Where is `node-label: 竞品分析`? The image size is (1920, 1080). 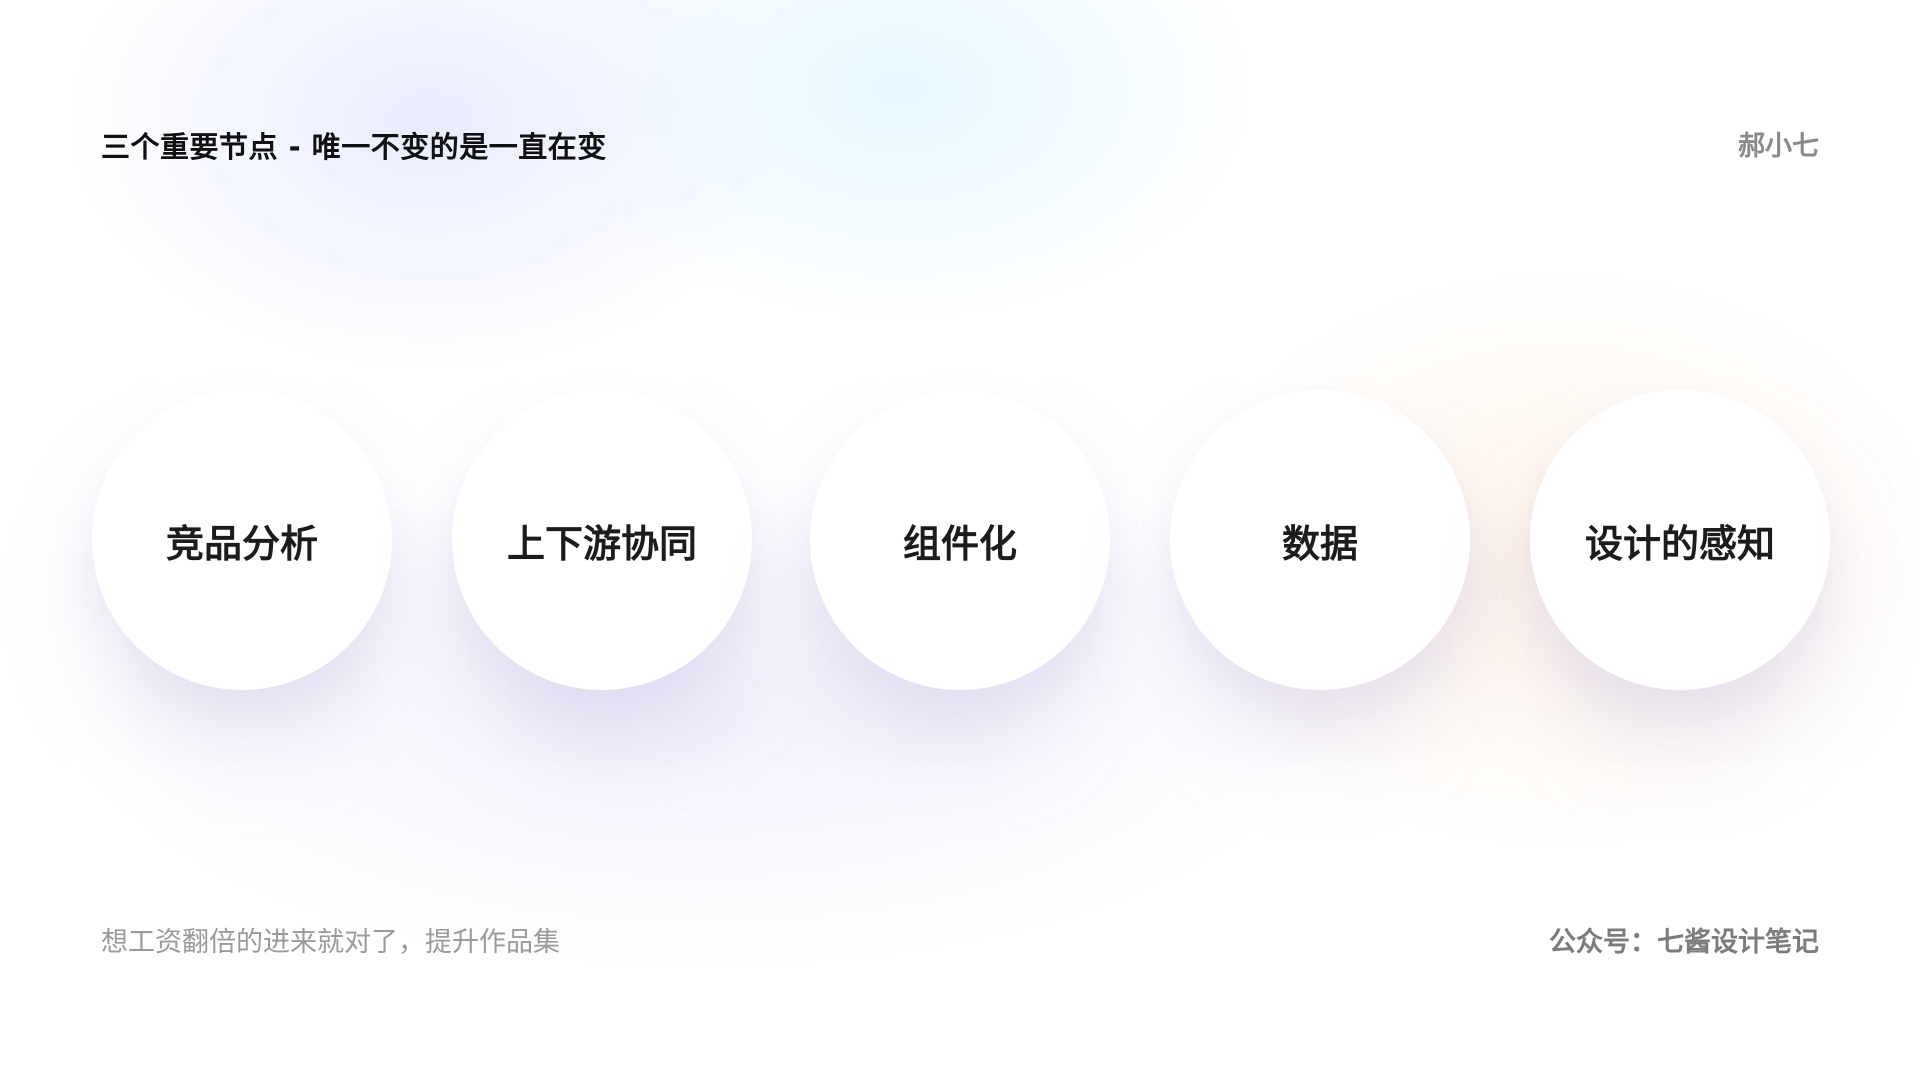 node-label: 竞品分析 is located at coordinates (241, 543).